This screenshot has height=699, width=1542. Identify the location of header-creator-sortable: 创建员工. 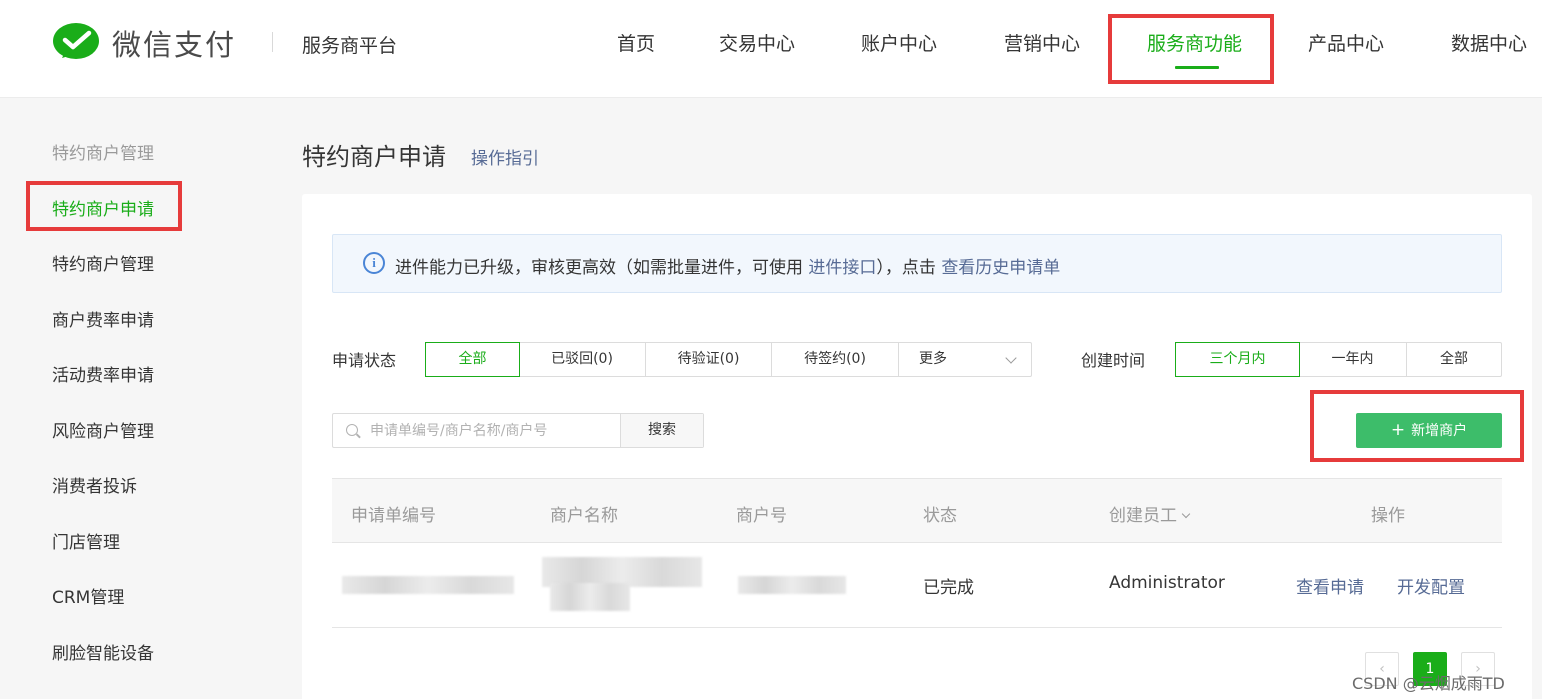
(1150, 513).